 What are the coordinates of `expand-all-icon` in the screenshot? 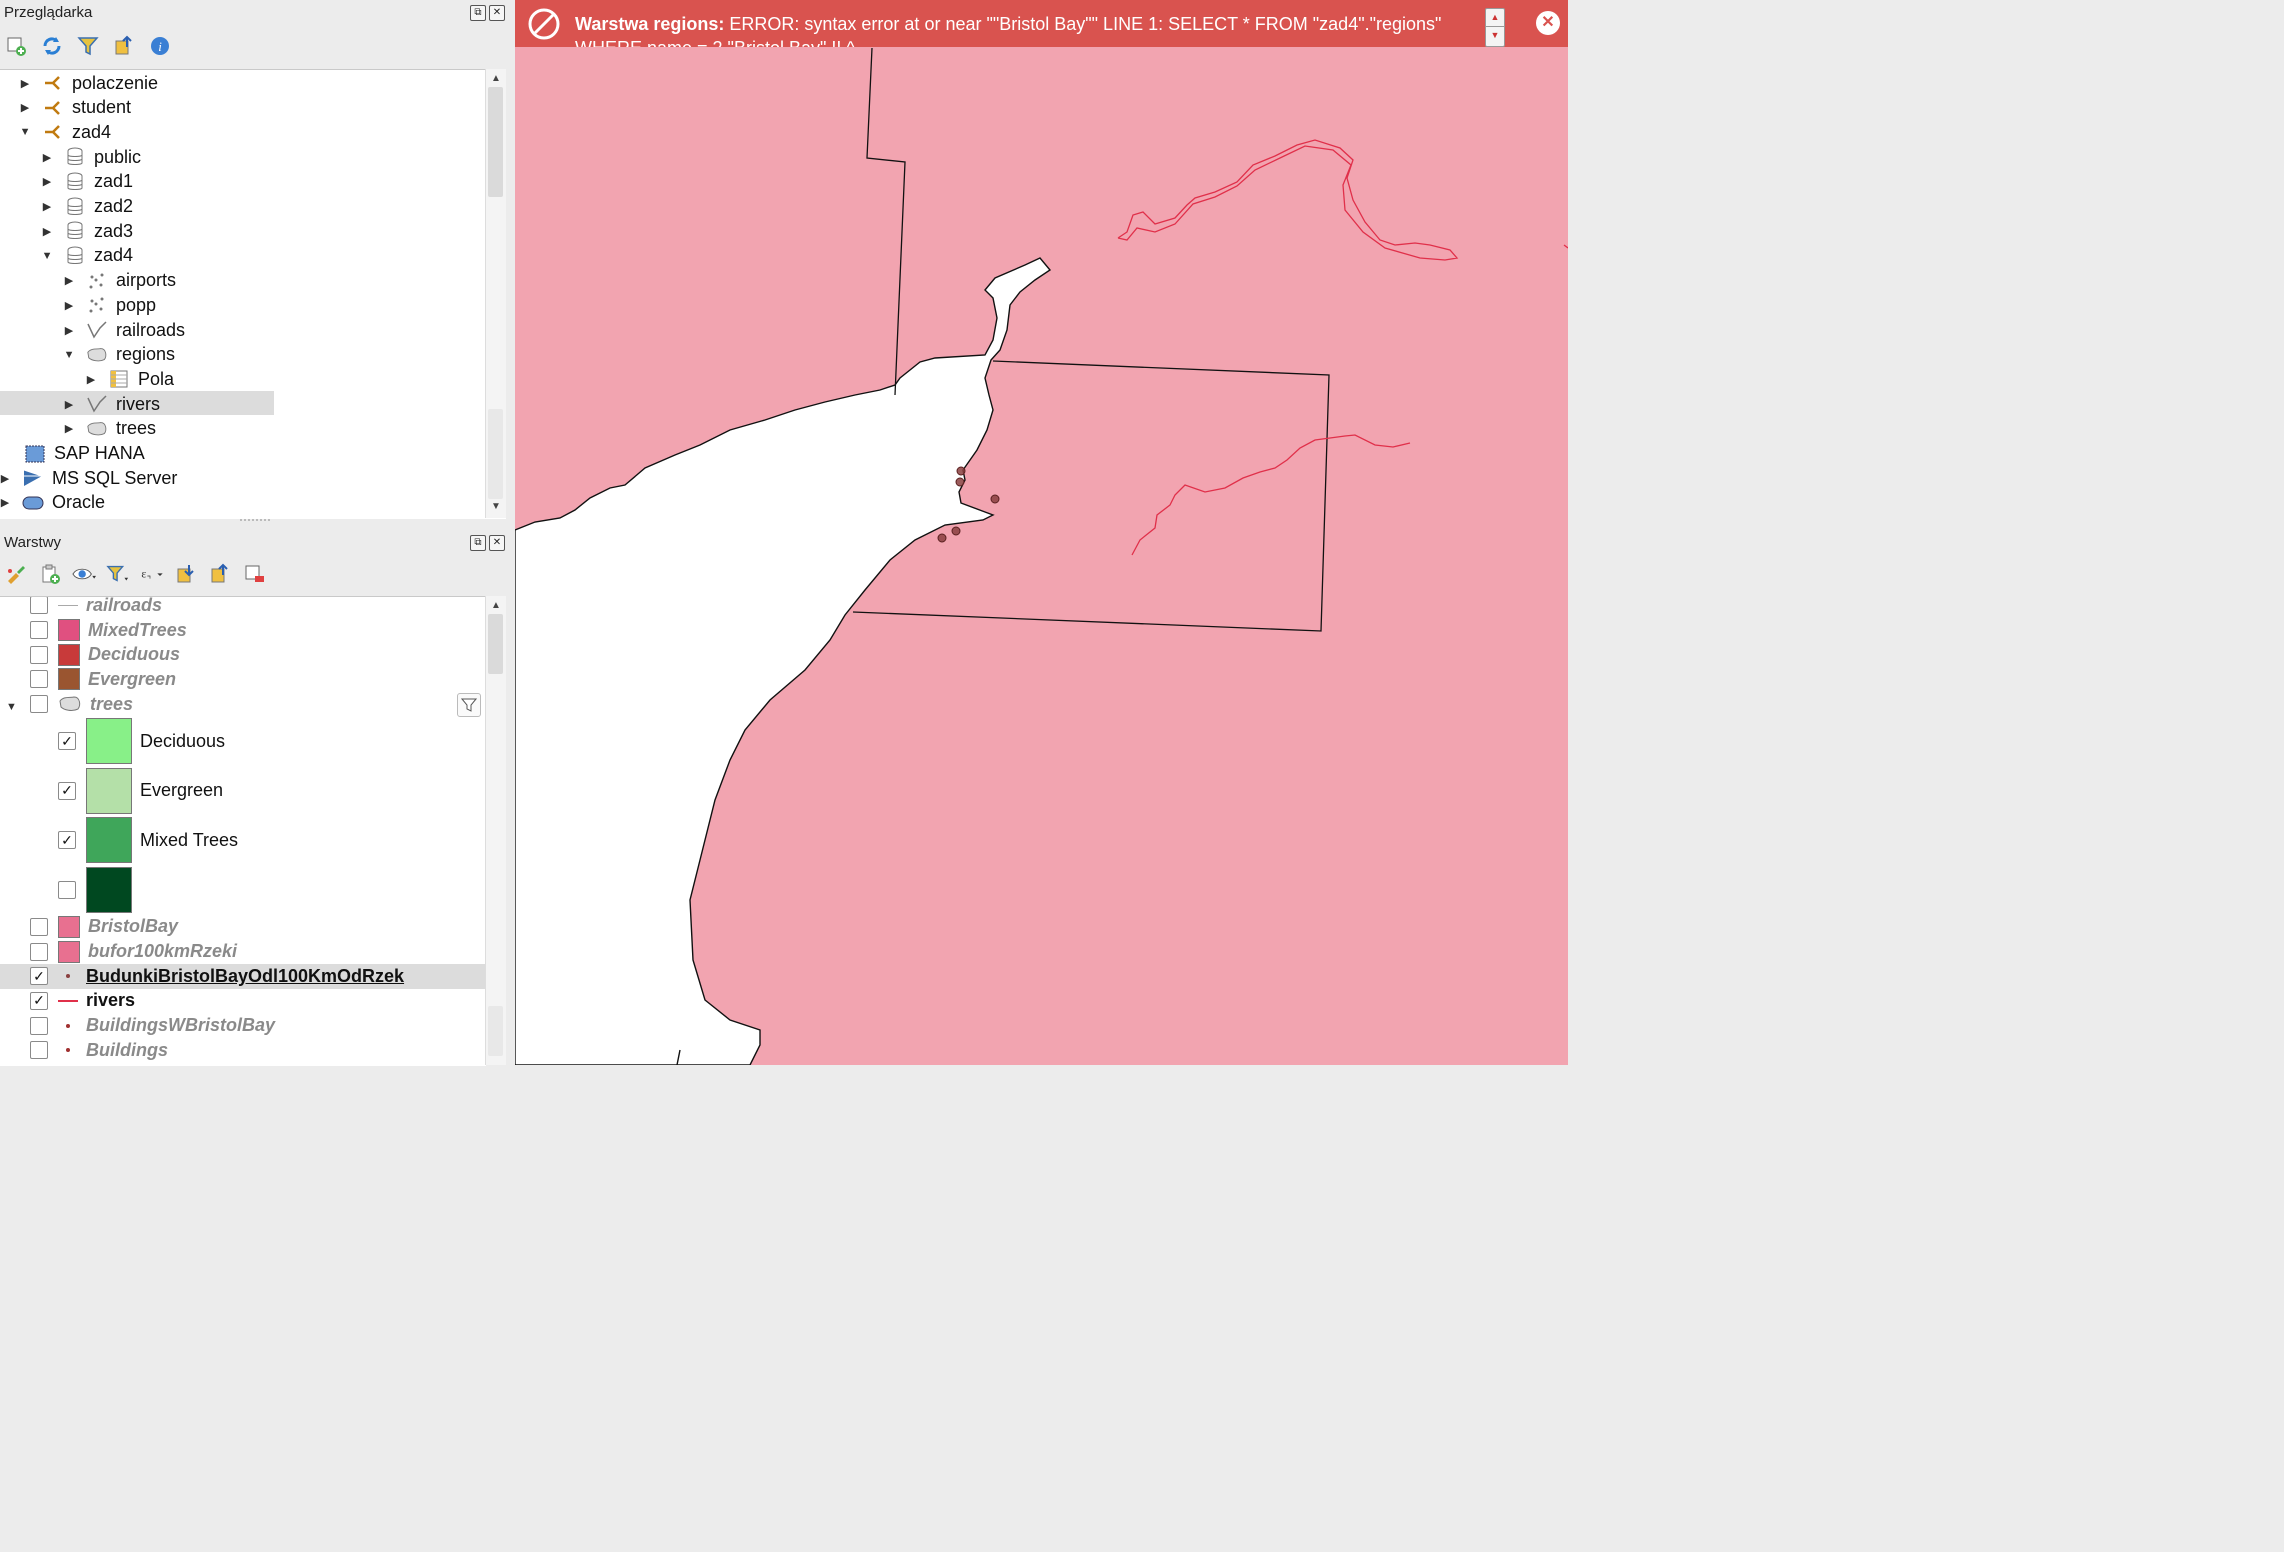 It's located at (186, 574).